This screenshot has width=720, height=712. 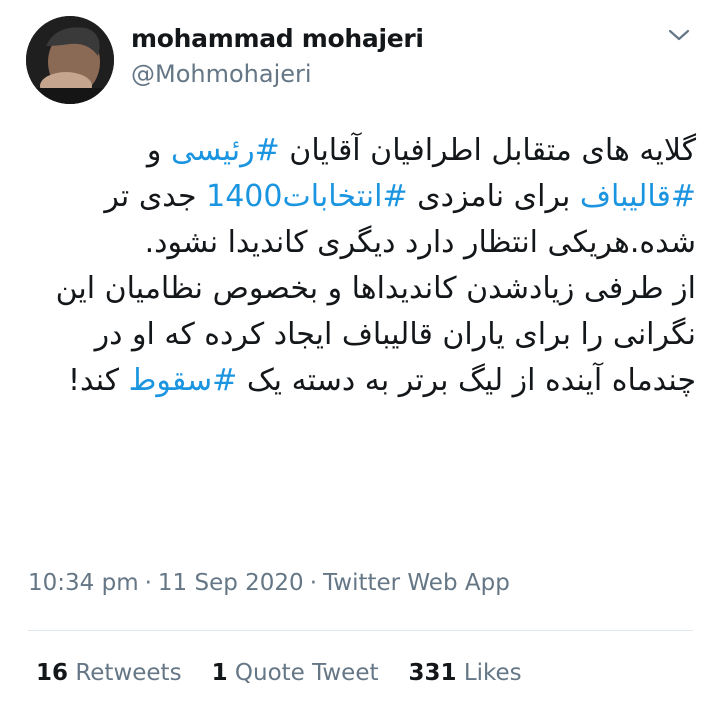 I want to click on tweet-stats: 16 Retweets 1 Quote Tweet 331 Likes, so click(x=294, y=673).